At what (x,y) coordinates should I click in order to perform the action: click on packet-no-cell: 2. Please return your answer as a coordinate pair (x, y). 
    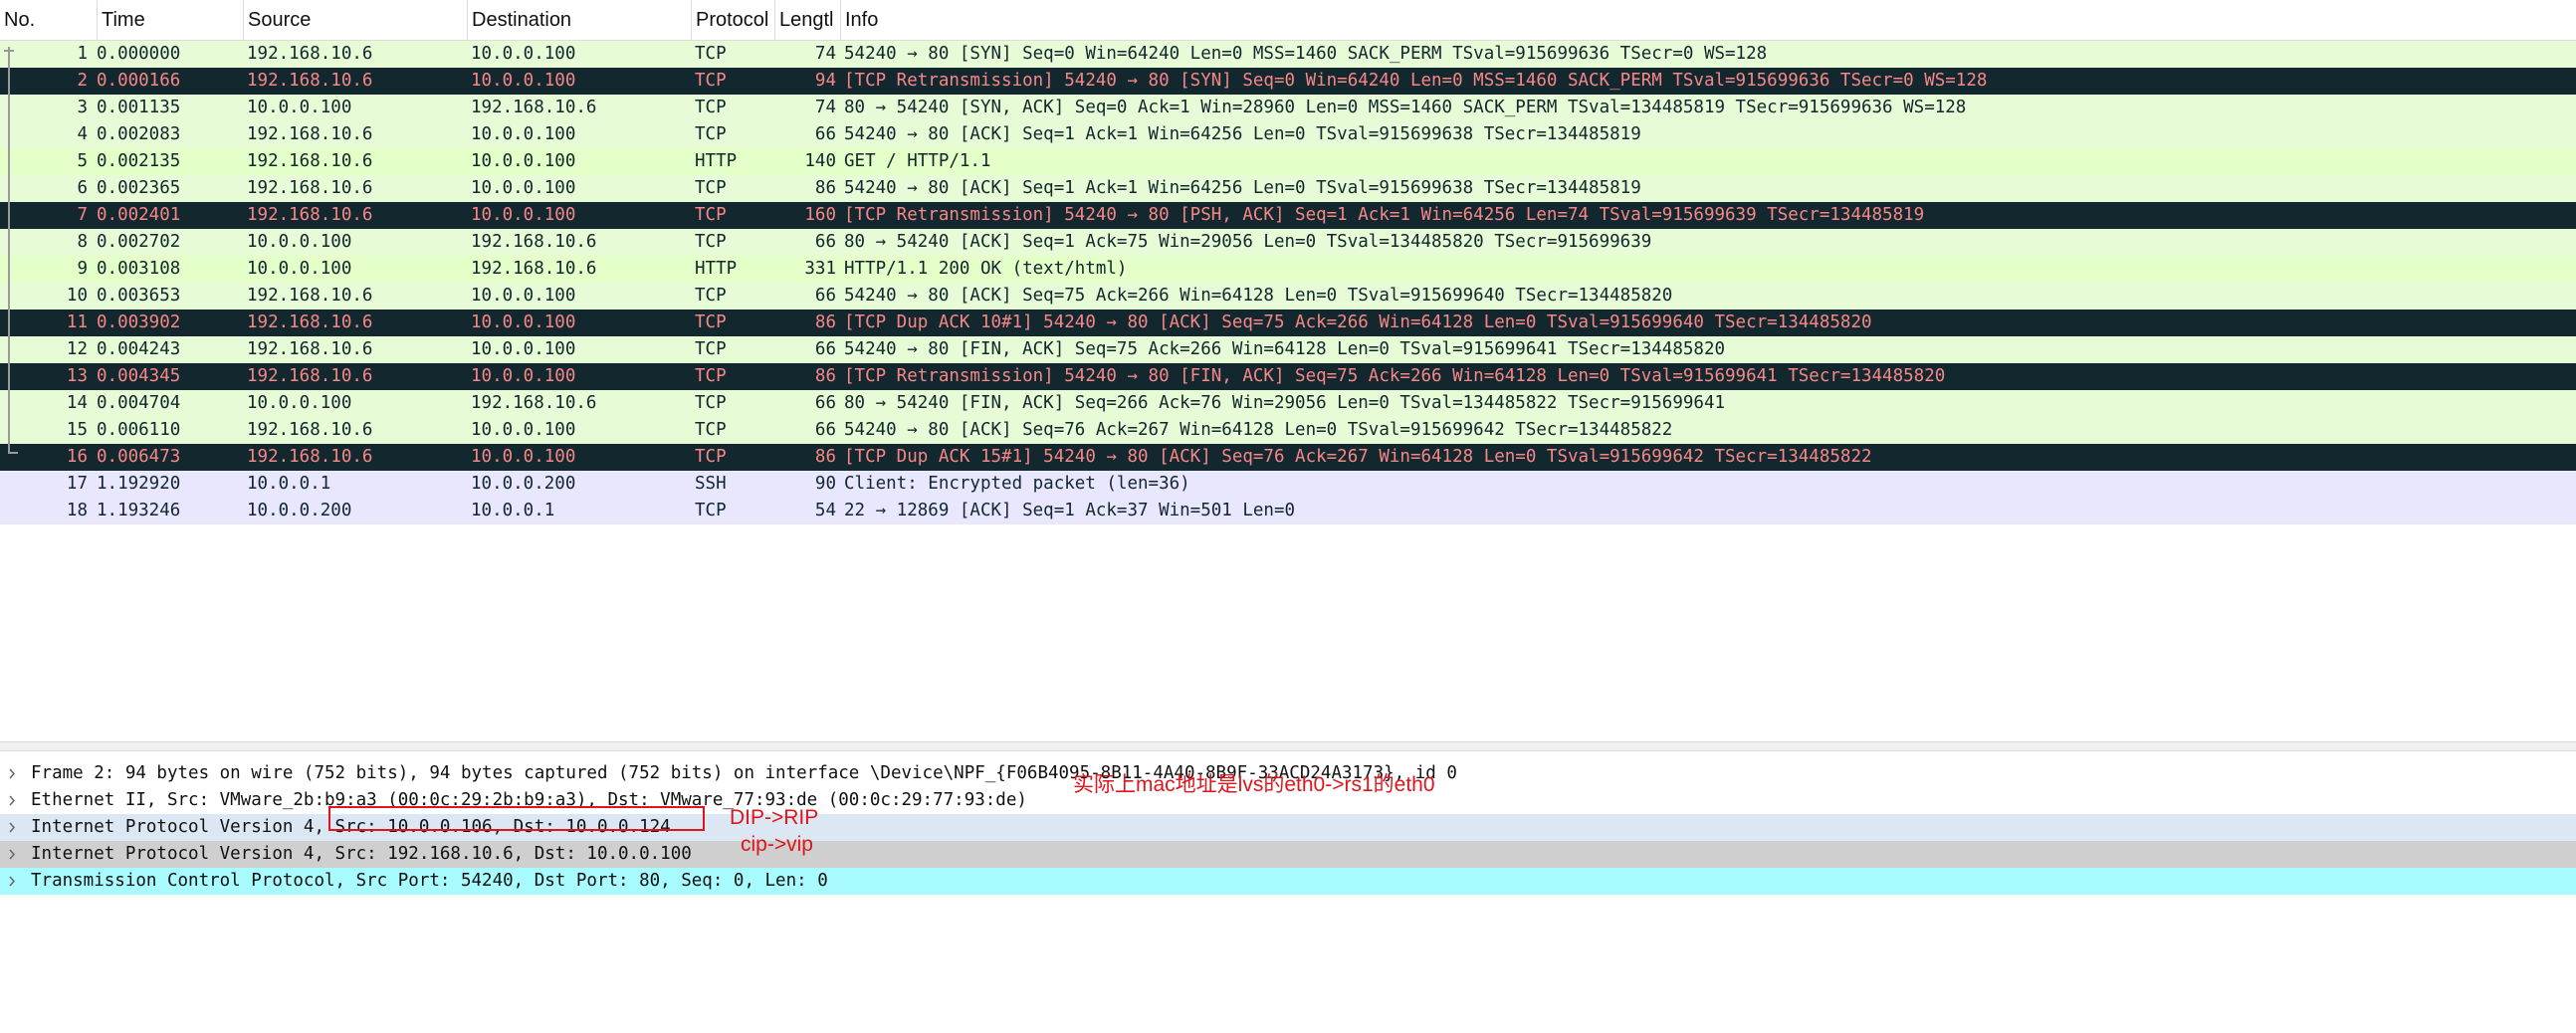
    Looking at the image, I should click on (82, 81).